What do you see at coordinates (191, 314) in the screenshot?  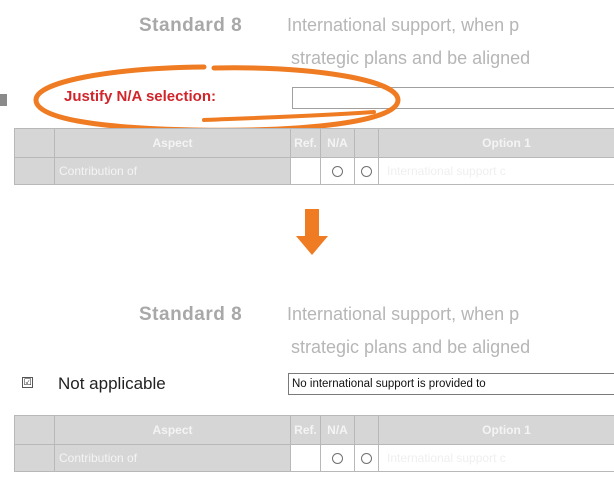 I see `bottom-standard-label: Standard 8` at bounding box center [191, 314].